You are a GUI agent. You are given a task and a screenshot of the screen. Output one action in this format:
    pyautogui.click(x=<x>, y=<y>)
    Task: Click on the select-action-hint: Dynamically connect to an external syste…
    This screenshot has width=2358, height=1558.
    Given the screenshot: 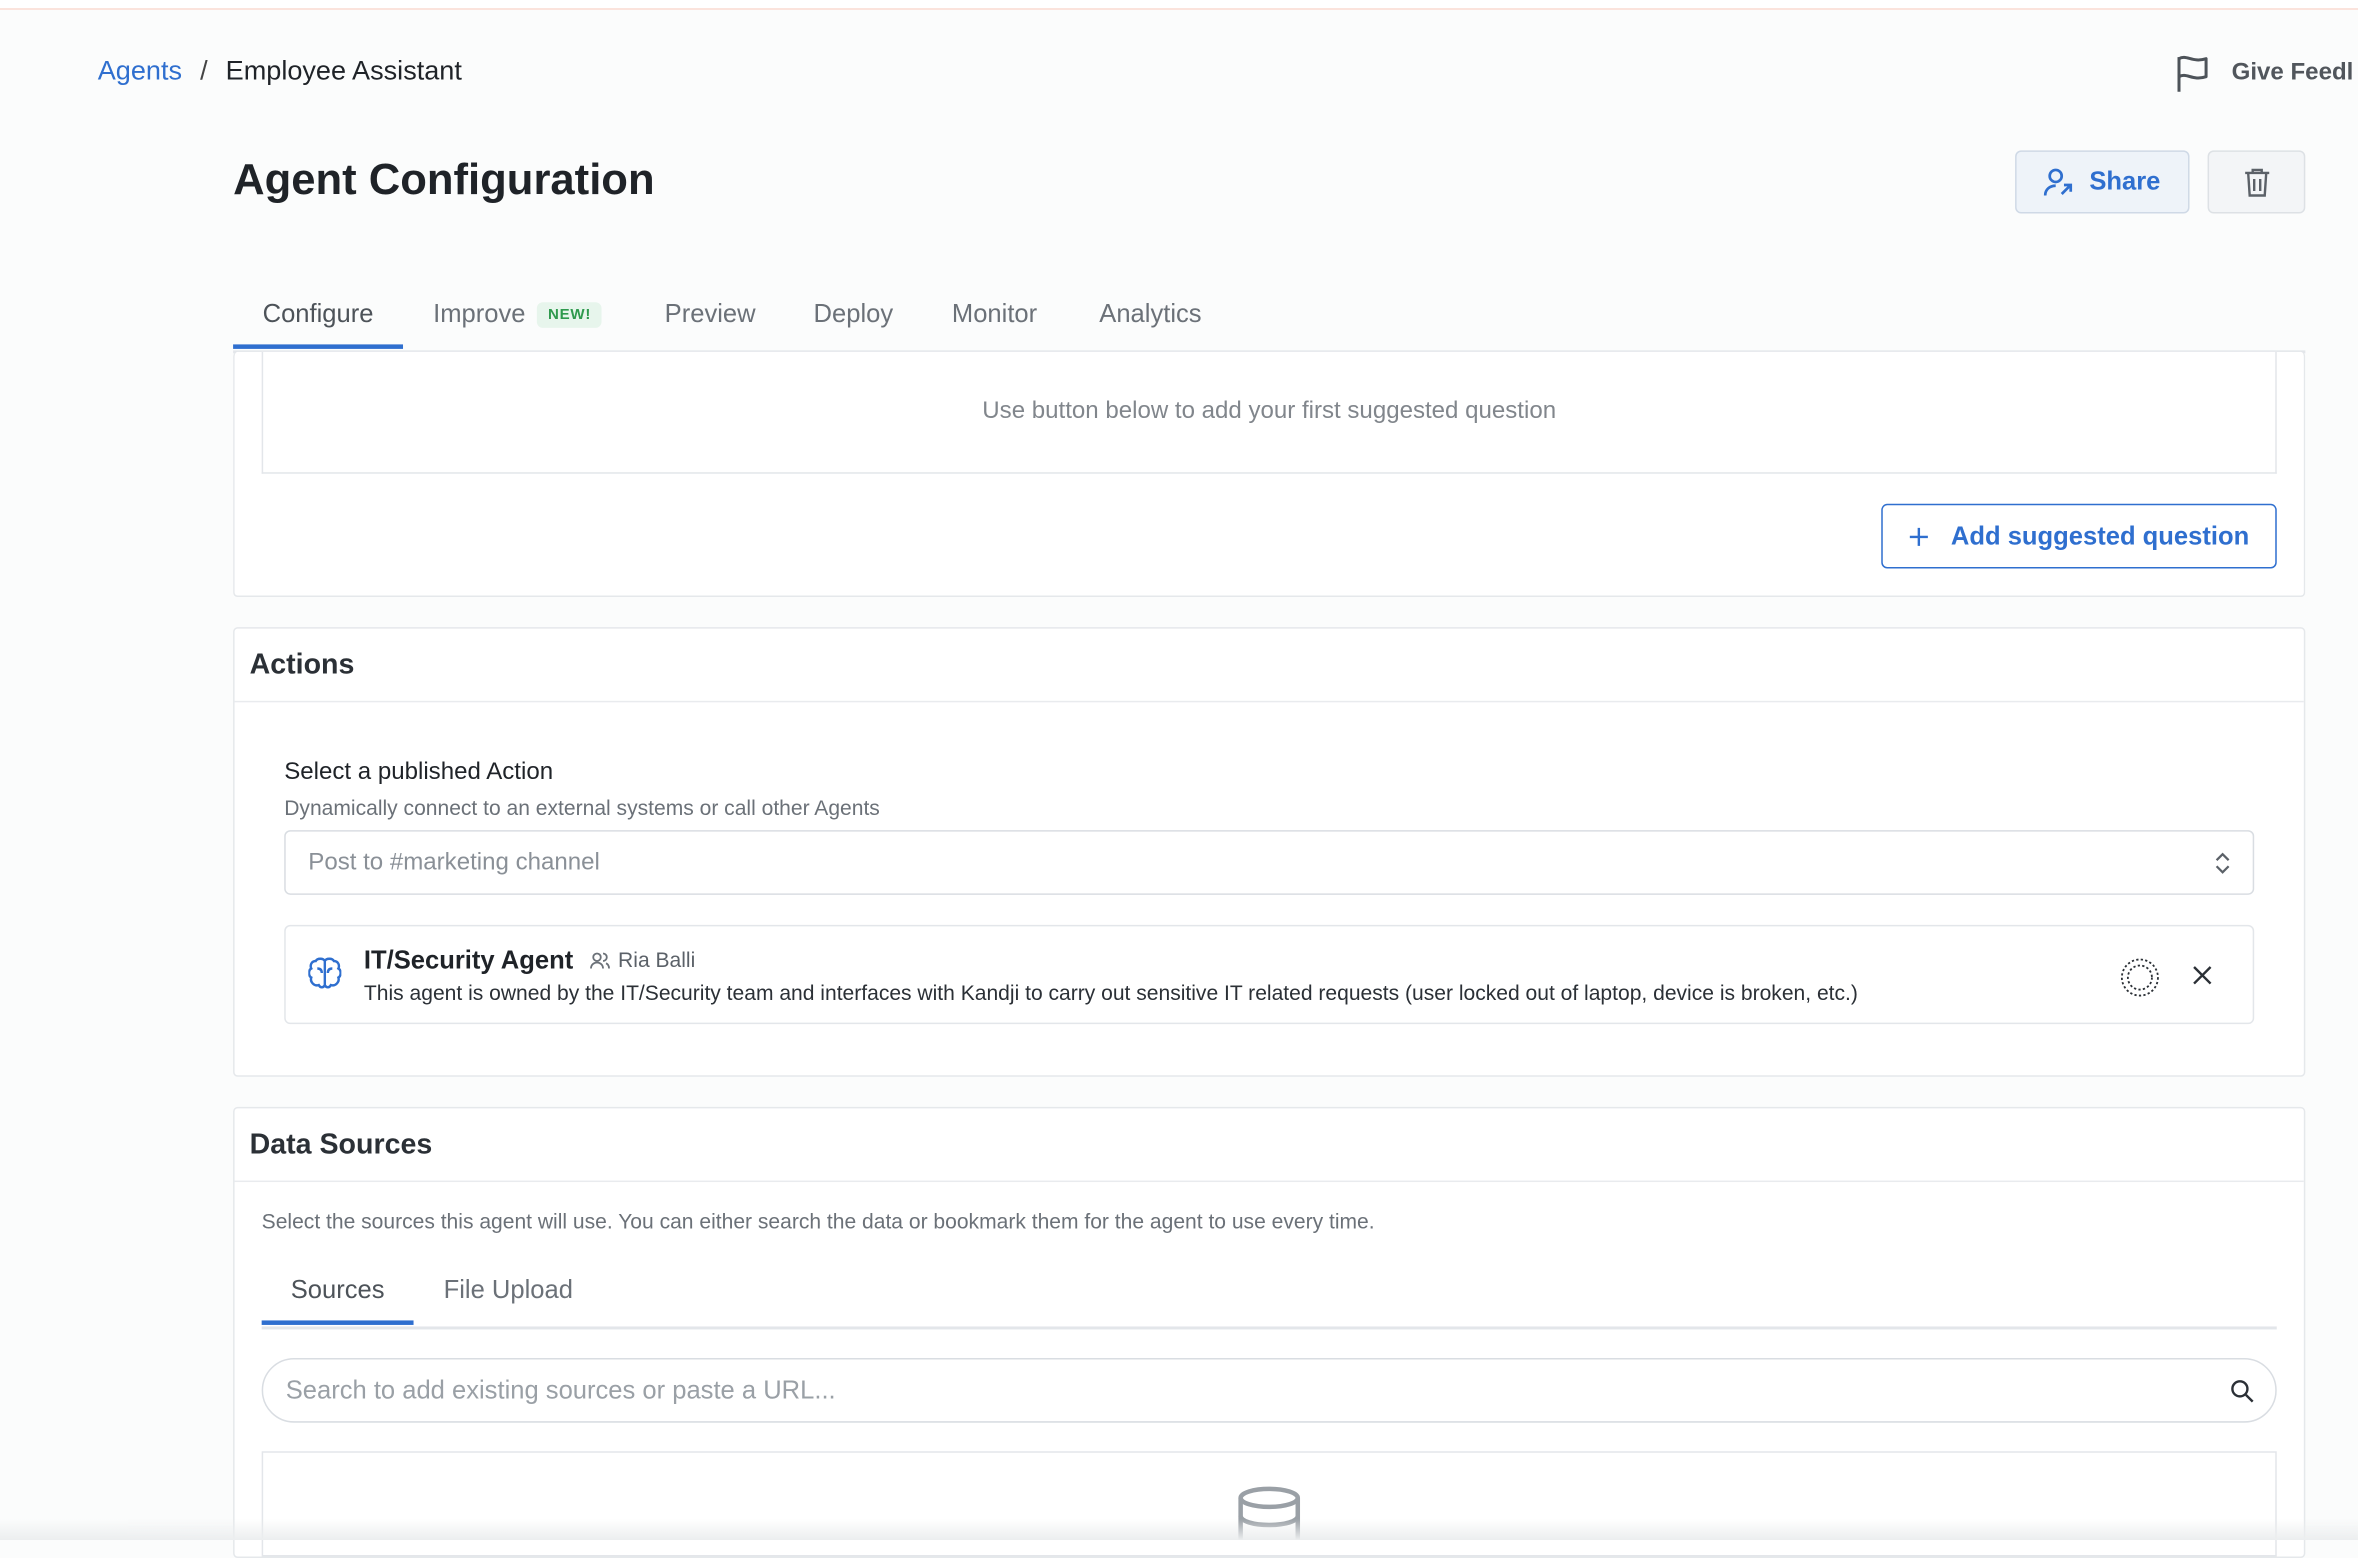 What is the action you would take?
    pyautogui.click(x=582, y=807)
    